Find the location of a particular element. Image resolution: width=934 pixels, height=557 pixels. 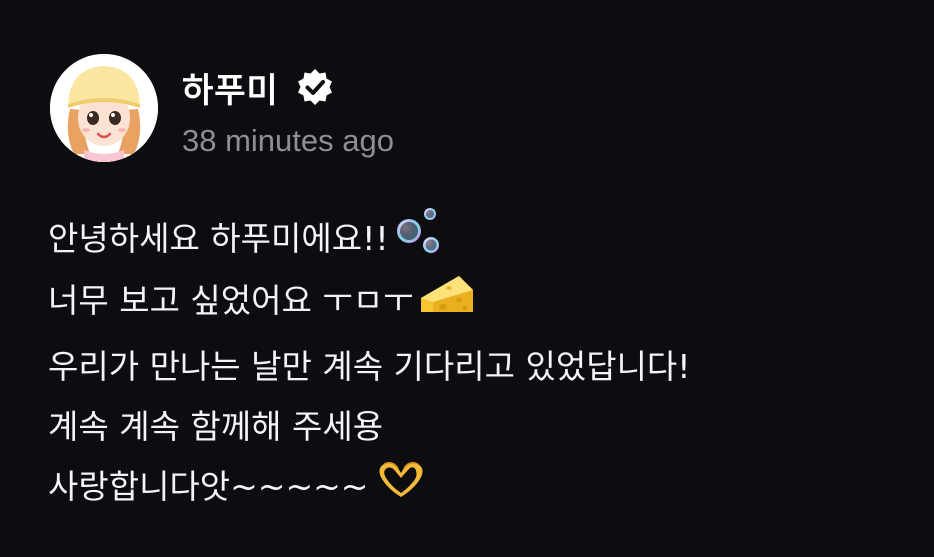

message-text: 안녕하세요 하푸미에요!! is located at coordinates (218, 238).